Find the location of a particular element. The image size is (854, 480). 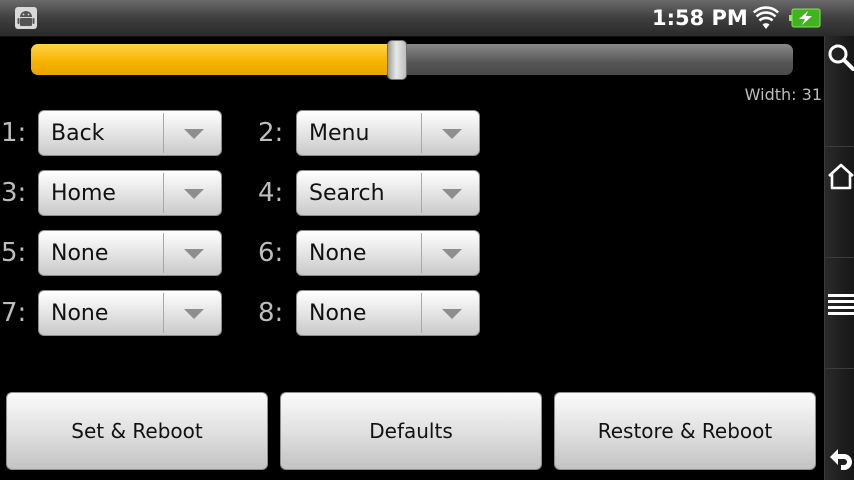

slot-spinner-value: Back is located at coordinates (78, 133).